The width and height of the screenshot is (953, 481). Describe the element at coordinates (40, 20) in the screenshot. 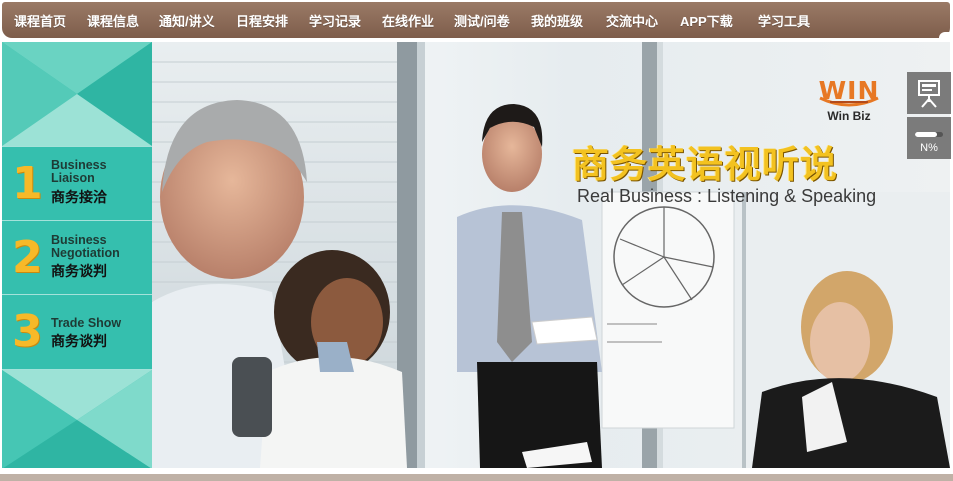

I see `nav-item-home: 课程首页` at that location.